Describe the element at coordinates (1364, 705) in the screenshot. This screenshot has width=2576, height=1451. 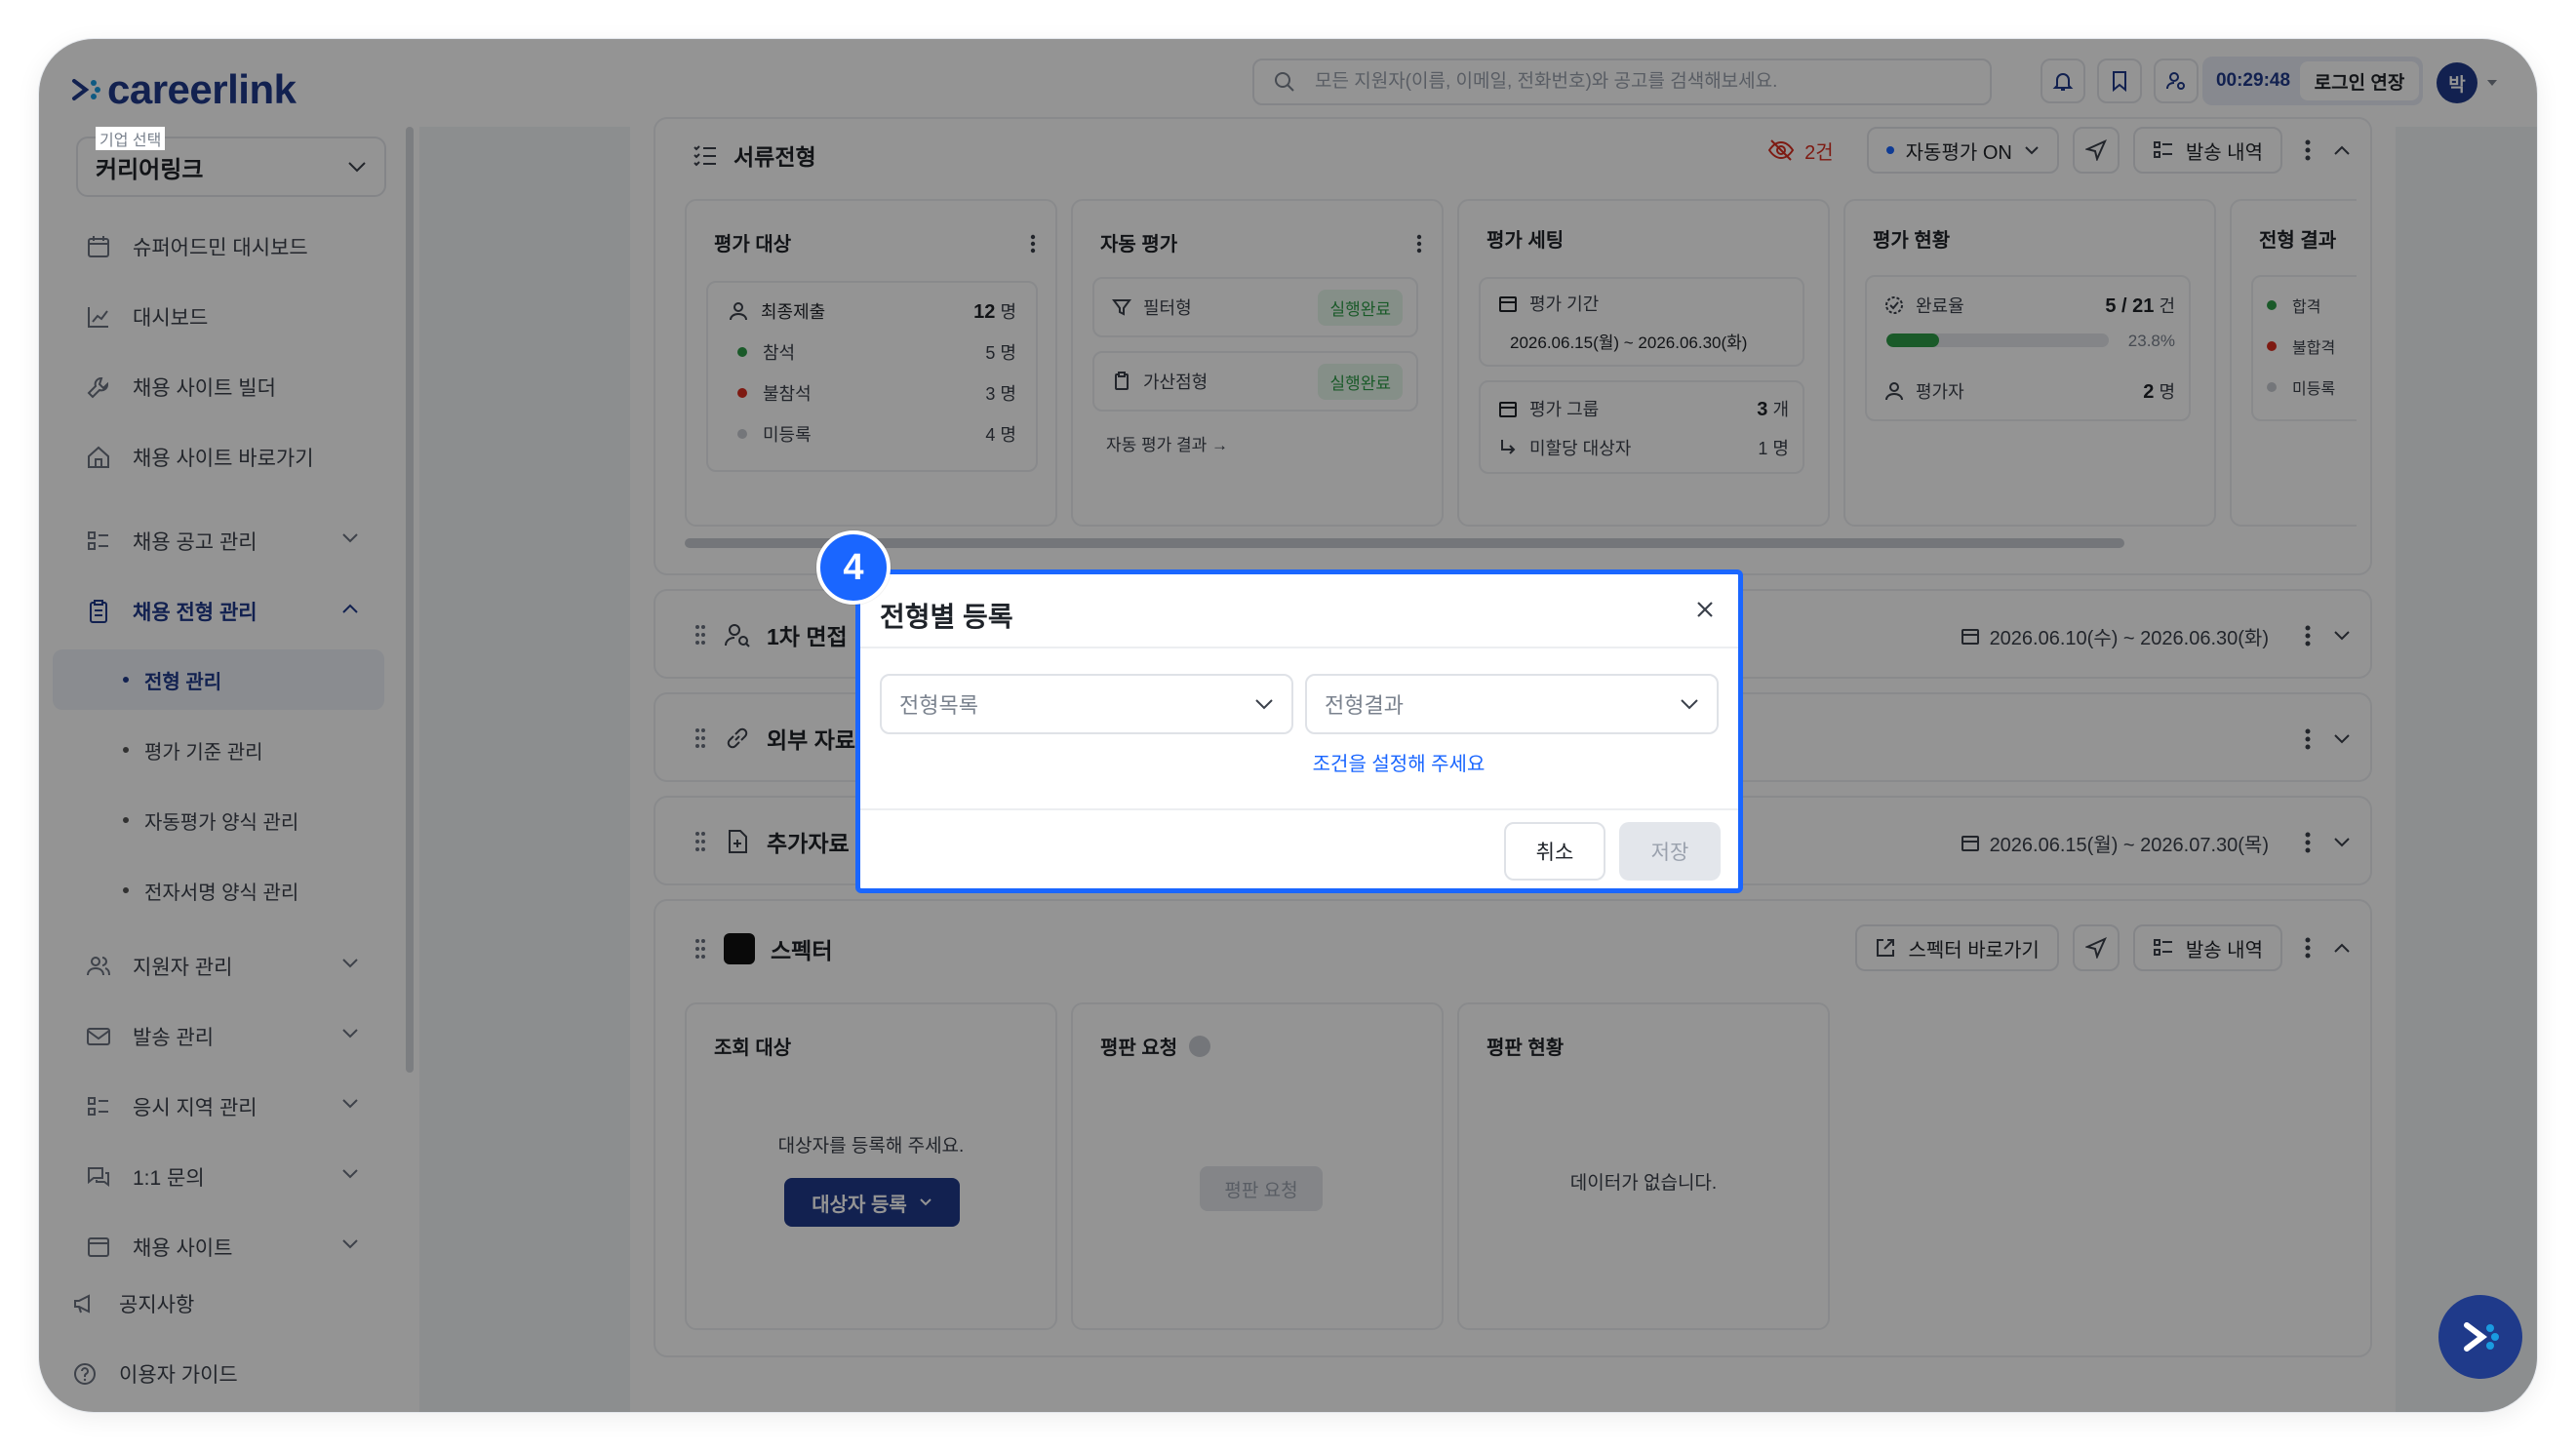
I see `select-placeholder: 전형결과` at that location.